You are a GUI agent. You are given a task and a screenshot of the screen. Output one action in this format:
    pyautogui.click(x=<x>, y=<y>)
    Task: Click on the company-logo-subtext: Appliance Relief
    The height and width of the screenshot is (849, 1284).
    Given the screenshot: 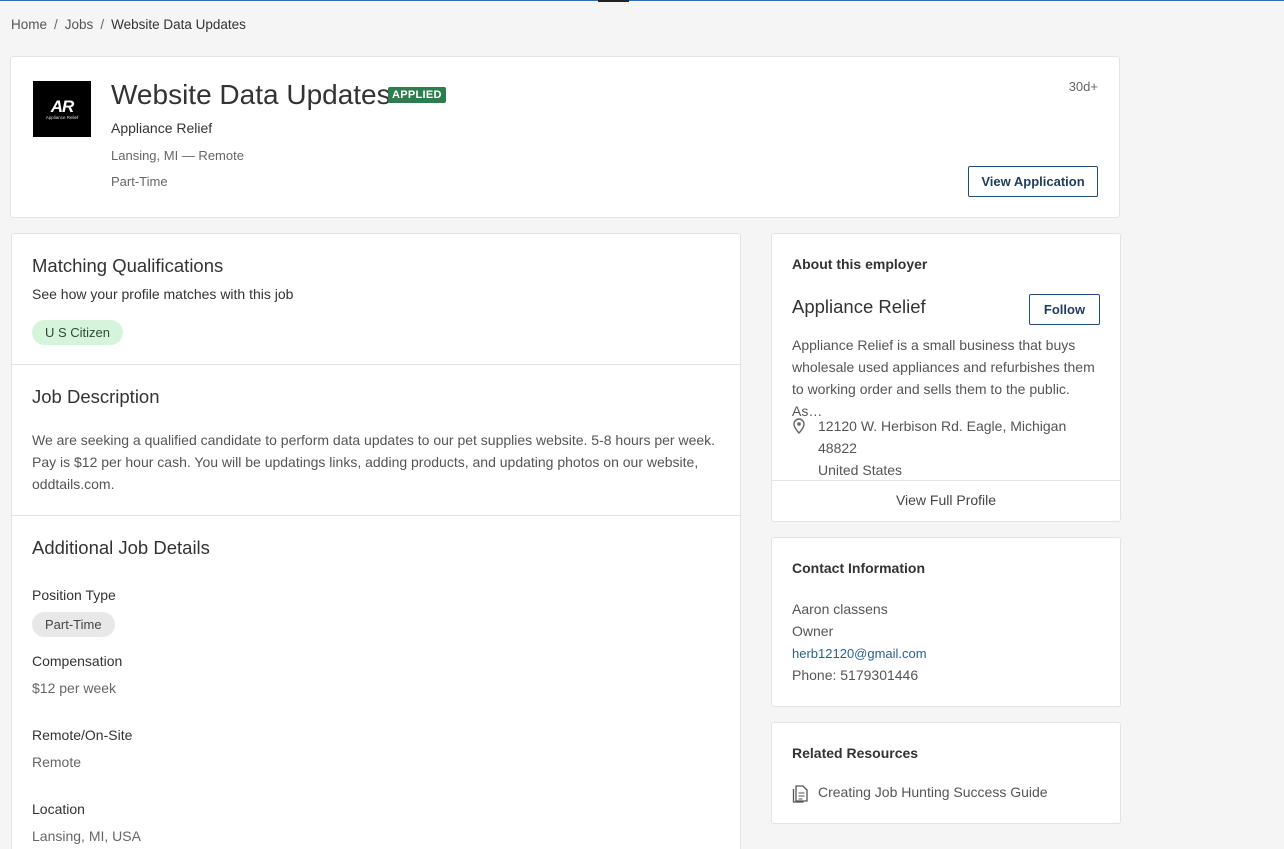 What is the action you would take?
    pyautogui.click(x=62, y=117)
    